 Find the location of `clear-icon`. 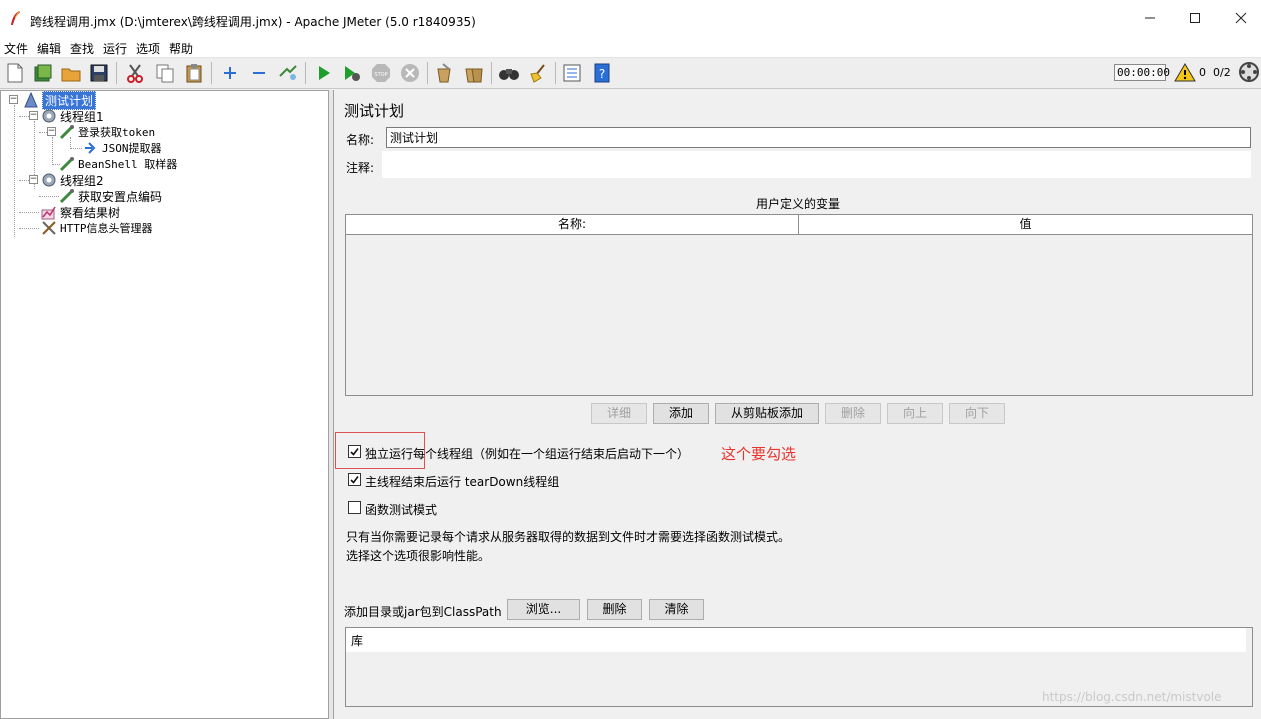

clear-icon is located at coordinates (445, 73).